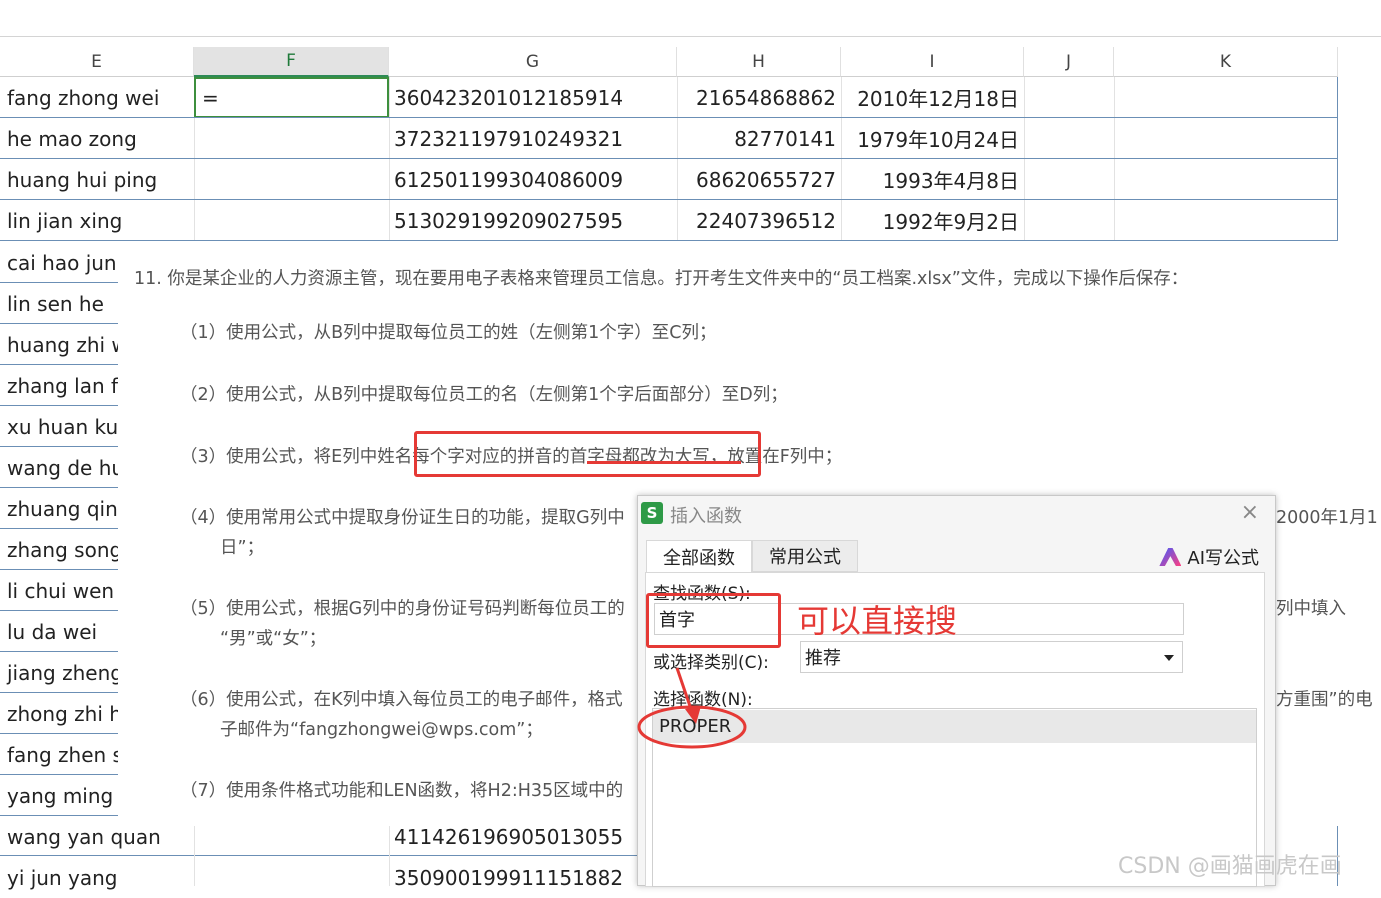 The height and width of the screenshot is (898, 1381). Describe the element at coordinates (711, 663) in the screenshot. I see `category-label: 或选择类别(C):` at that location.